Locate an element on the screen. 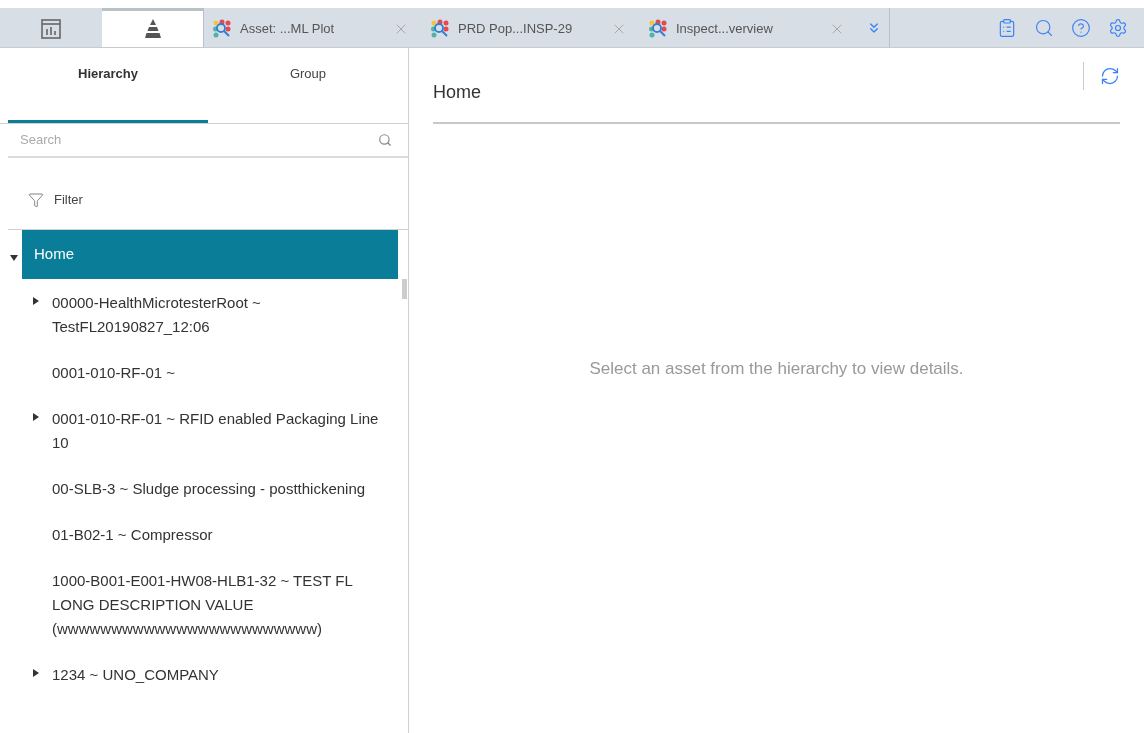  filter-icon is located at coordinates (36, 199).